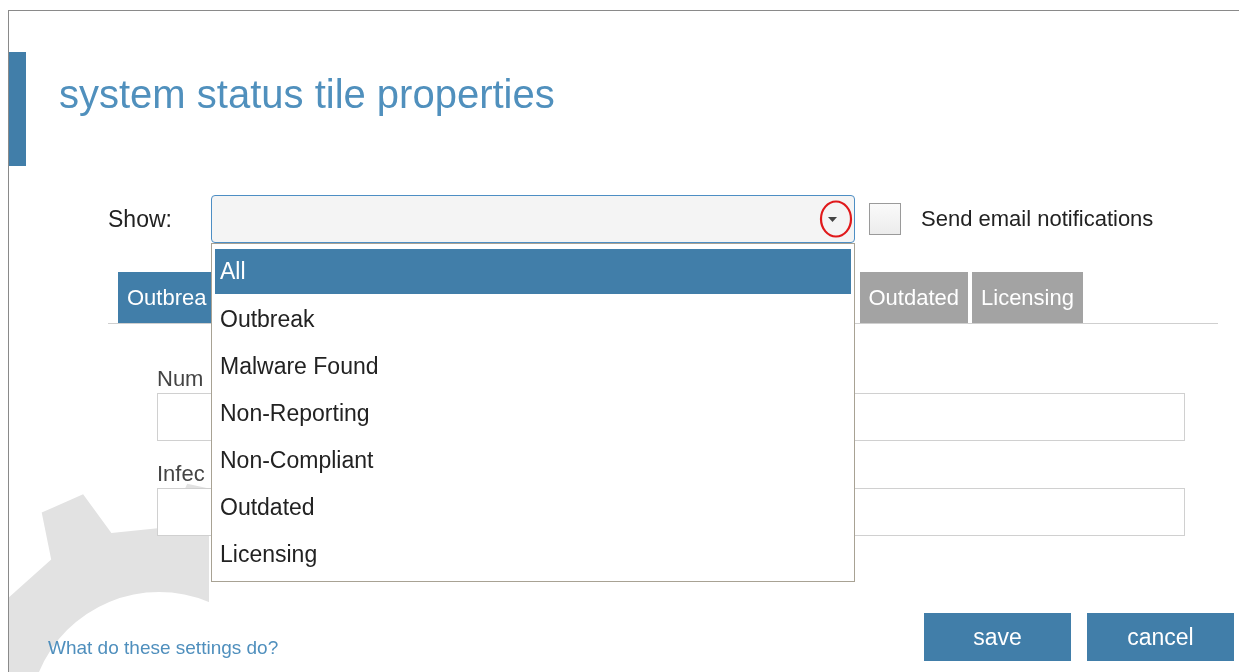  What do you see at coordinates (533, 219) in the screenshot?
I see `show-dropdown` at bounding box center [533, 219].